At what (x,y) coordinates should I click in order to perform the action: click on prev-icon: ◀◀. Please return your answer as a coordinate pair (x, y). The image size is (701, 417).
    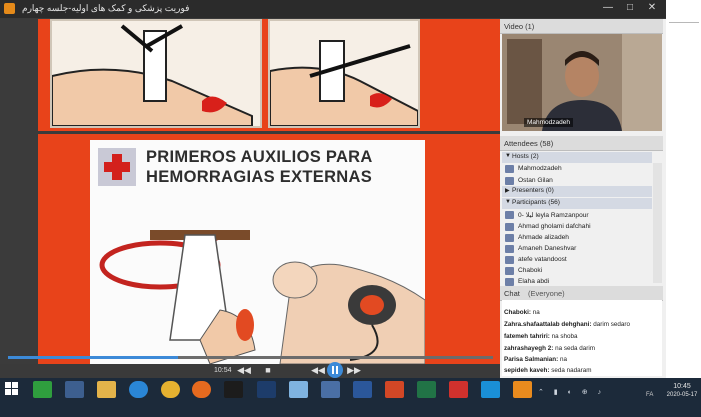
    Looking at the image, I should click on (318, 370).